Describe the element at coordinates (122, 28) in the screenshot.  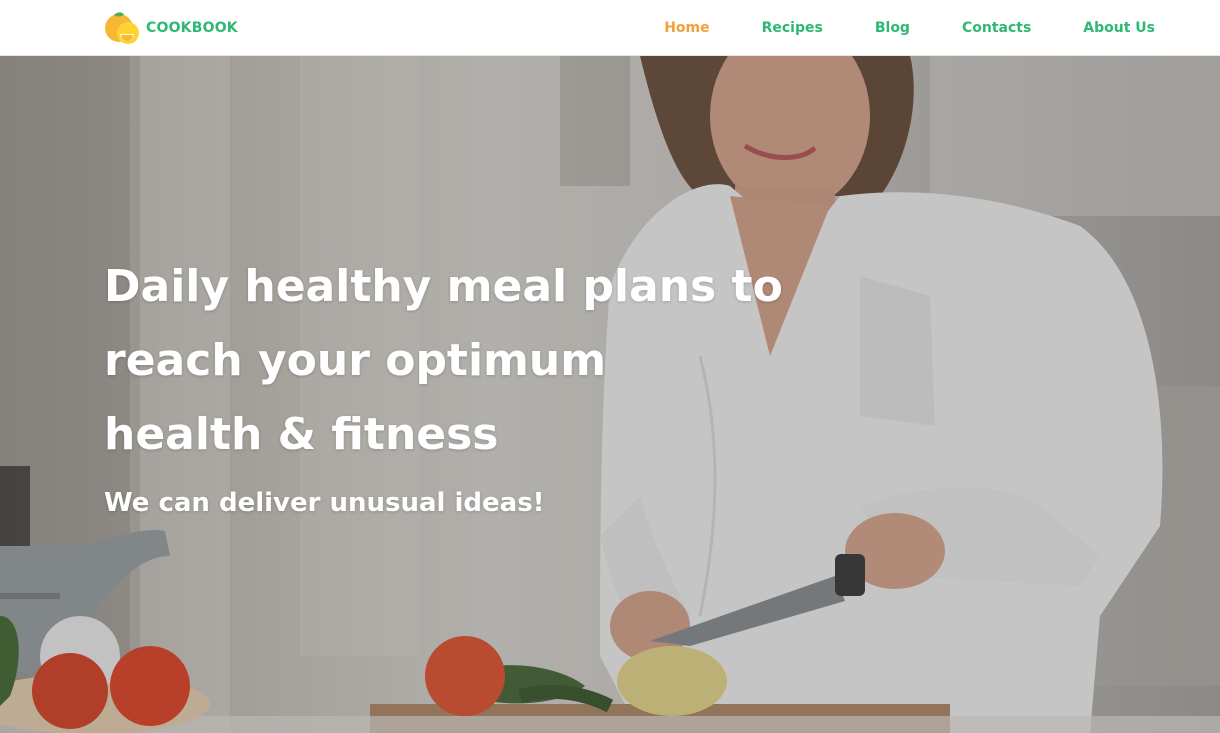
I see `citrus-fruit-logo-icon` at that location.